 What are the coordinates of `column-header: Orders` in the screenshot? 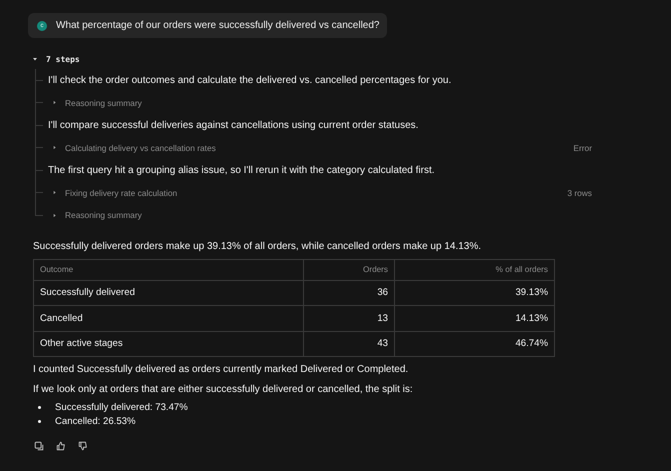 It's located at (349, 269).